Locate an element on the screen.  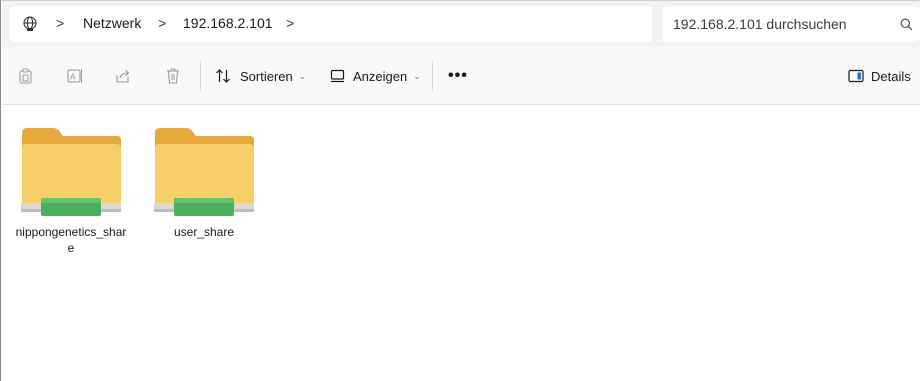
rename-icon: A is located at coordinates (75, 76).